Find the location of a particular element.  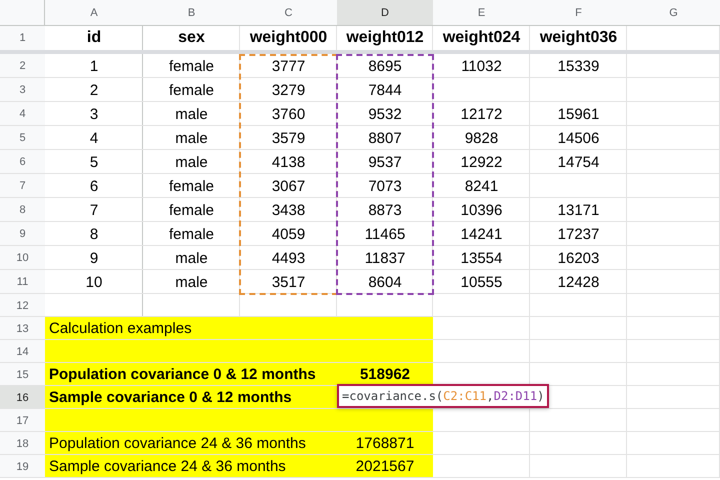

table-cell-text: 9537 is located at coordinates (385, 162).